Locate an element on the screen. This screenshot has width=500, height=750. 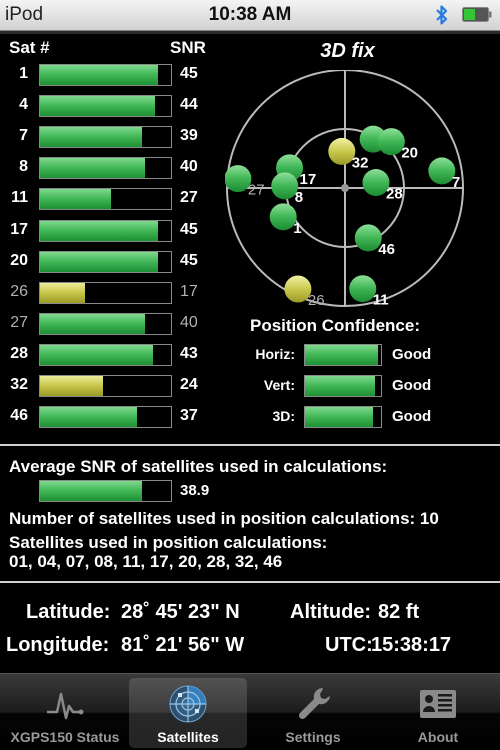
snr-row: 11 27 is located at coordinates (115, 200).